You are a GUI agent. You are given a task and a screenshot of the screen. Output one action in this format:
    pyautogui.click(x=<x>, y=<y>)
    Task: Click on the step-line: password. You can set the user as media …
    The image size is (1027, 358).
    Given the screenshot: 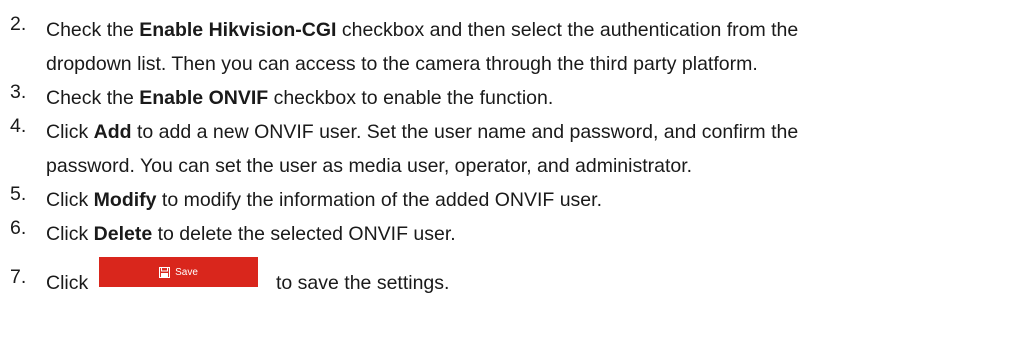 What is the action you would take?
    pyautogui.click(x=369, y=166)
    